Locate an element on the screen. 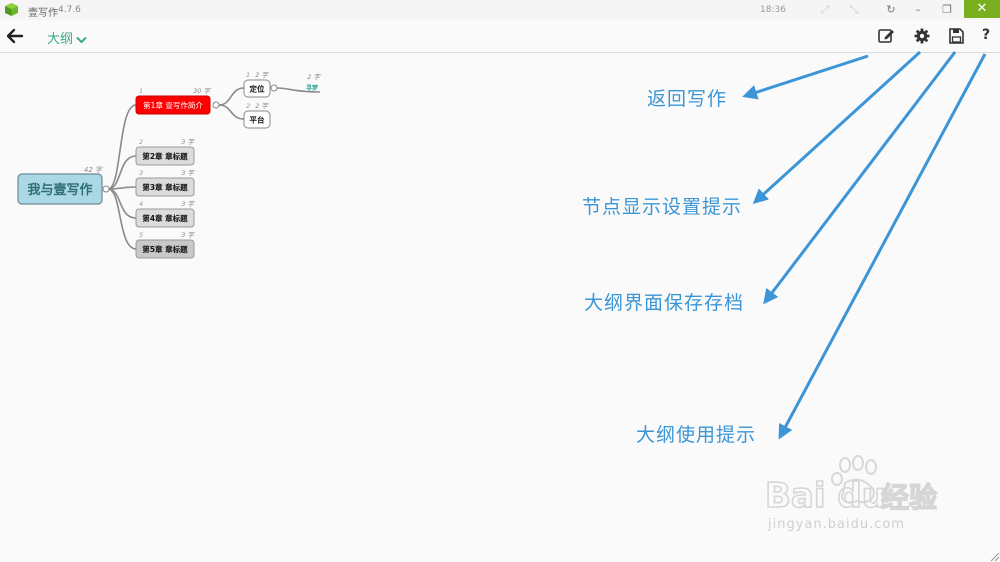  watermark-suffix: 经验 is located at coordinates (909, 497).